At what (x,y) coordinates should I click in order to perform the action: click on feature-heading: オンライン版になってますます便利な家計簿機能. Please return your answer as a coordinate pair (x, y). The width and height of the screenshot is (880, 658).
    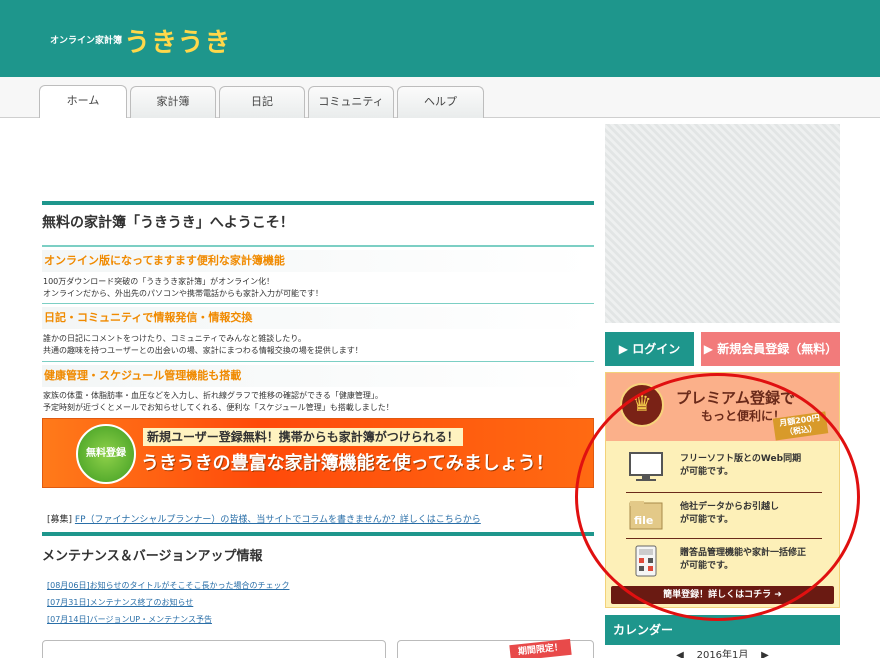
    Looking at the image, I should click on (318, 261).